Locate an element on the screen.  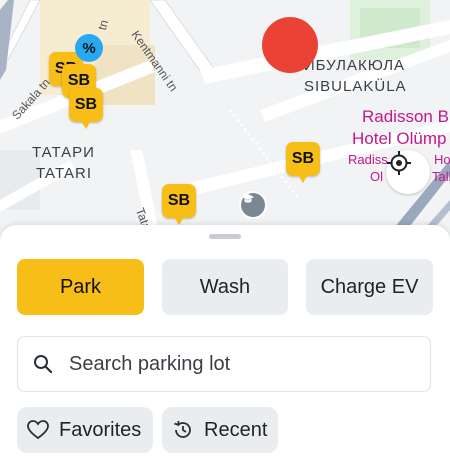
district-label-tatari-cyrillic: ТАТАРИ is located at coordinates (63, 152).